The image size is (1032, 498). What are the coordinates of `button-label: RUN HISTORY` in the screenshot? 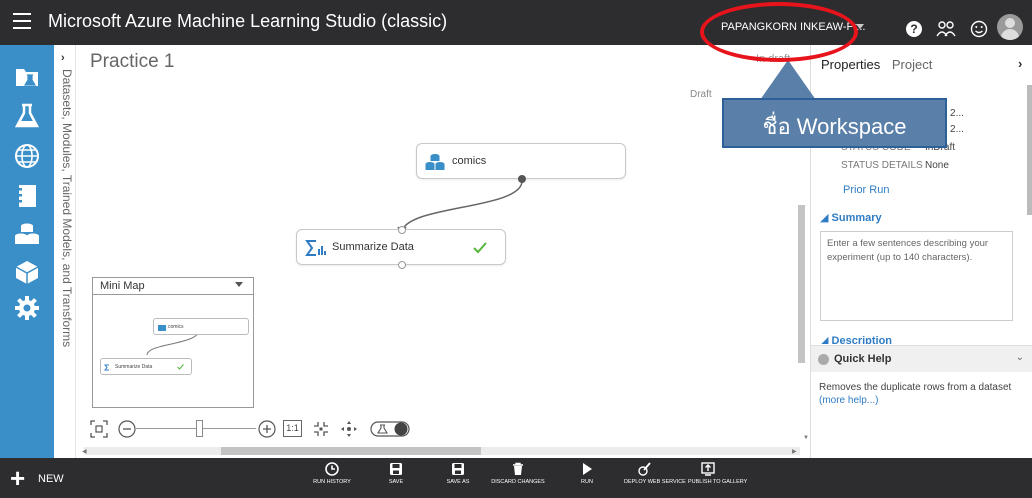 It's located at (332, 482).